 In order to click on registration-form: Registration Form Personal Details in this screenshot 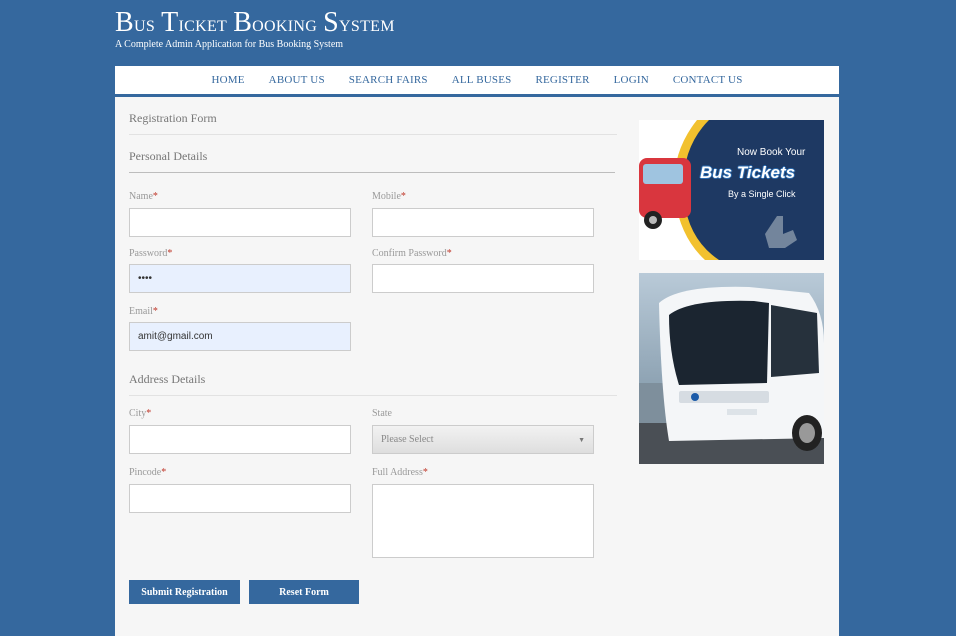, I will do `click(373, 142)`.